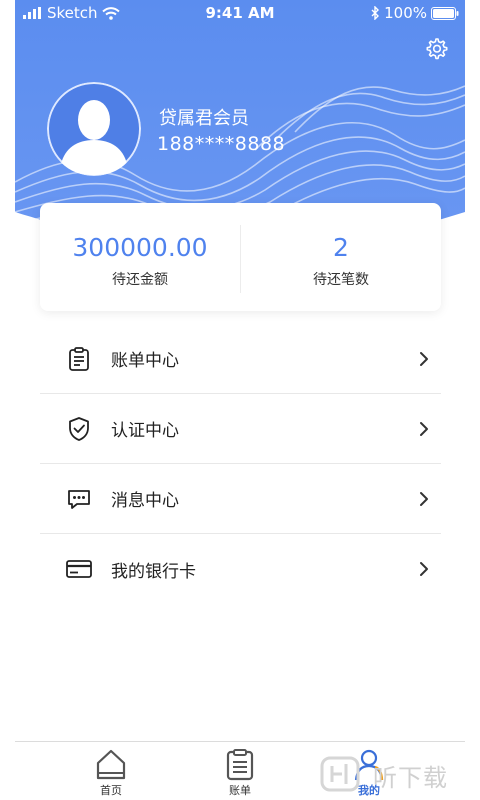 This screenshot has width=480, height=800. What do you see at coordinates (79, 499) in the screenshot?
I see `chat-bubble-icon` at bounding box center [79, 499].